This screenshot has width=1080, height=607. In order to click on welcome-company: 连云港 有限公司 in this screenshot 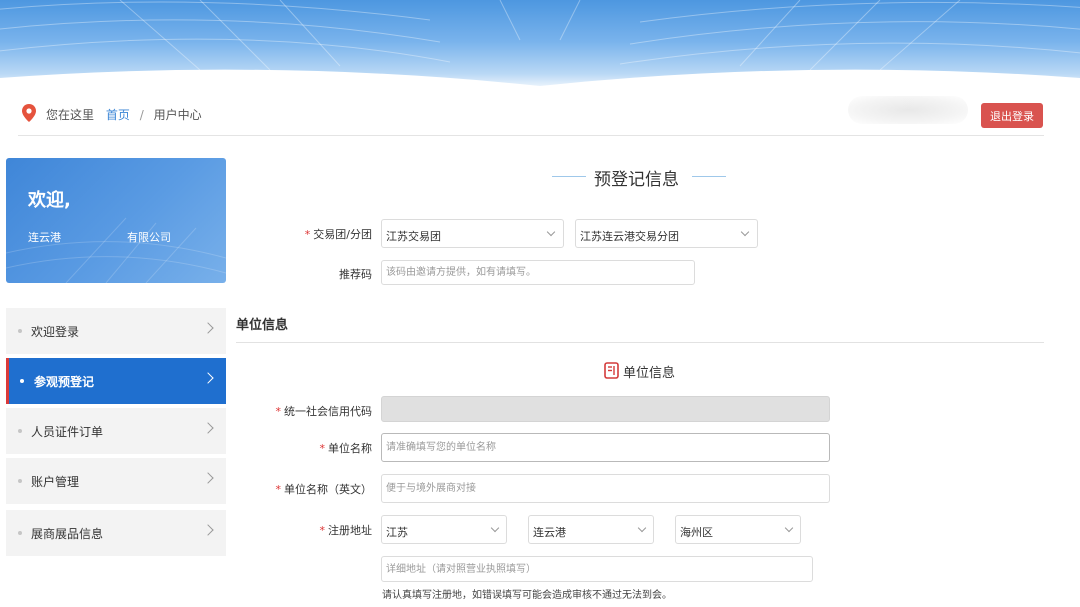, I will do `click(99, 237)`.